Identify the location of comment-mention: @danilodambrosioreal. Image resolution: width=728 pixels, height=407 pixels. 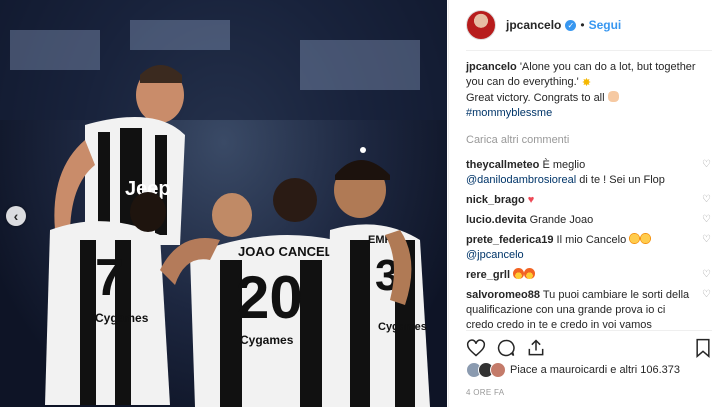
(521, 180).